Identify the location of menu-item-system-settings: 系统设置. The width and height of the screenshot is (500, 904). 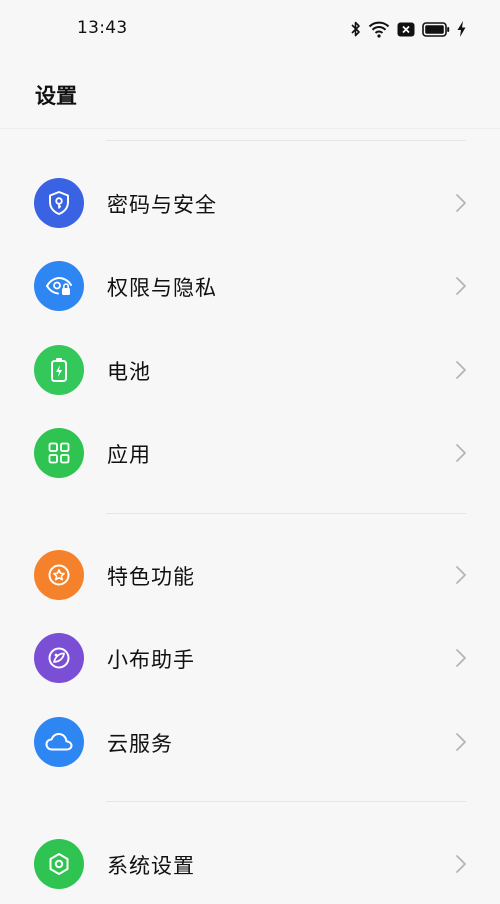
(250, 864).